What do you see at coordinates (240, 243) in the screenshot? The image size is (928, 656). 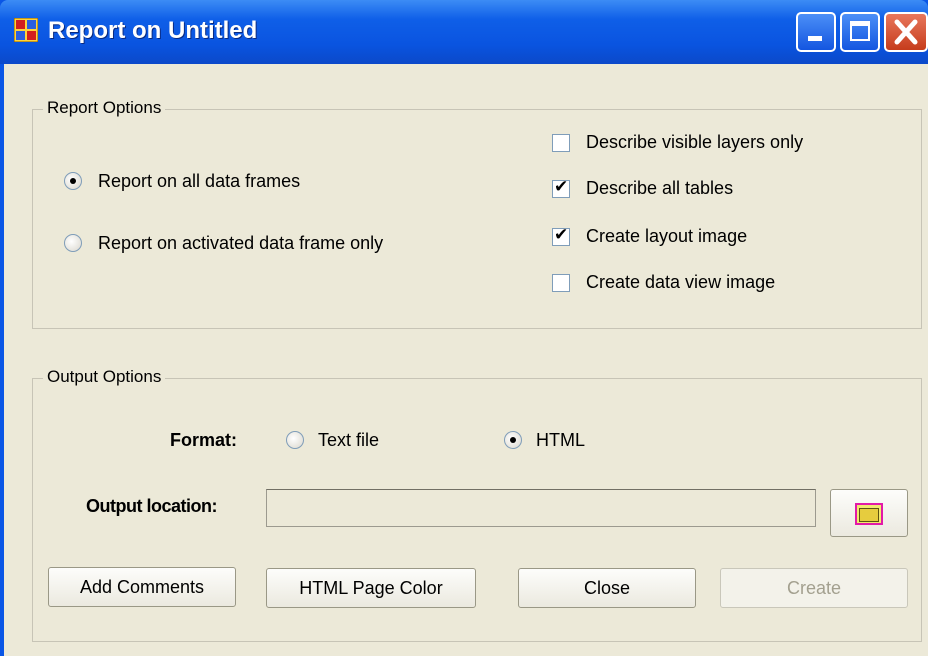 I see `radio-activated-data-frame-label: Report on activated data frame only` at bounding box center [240, 243].